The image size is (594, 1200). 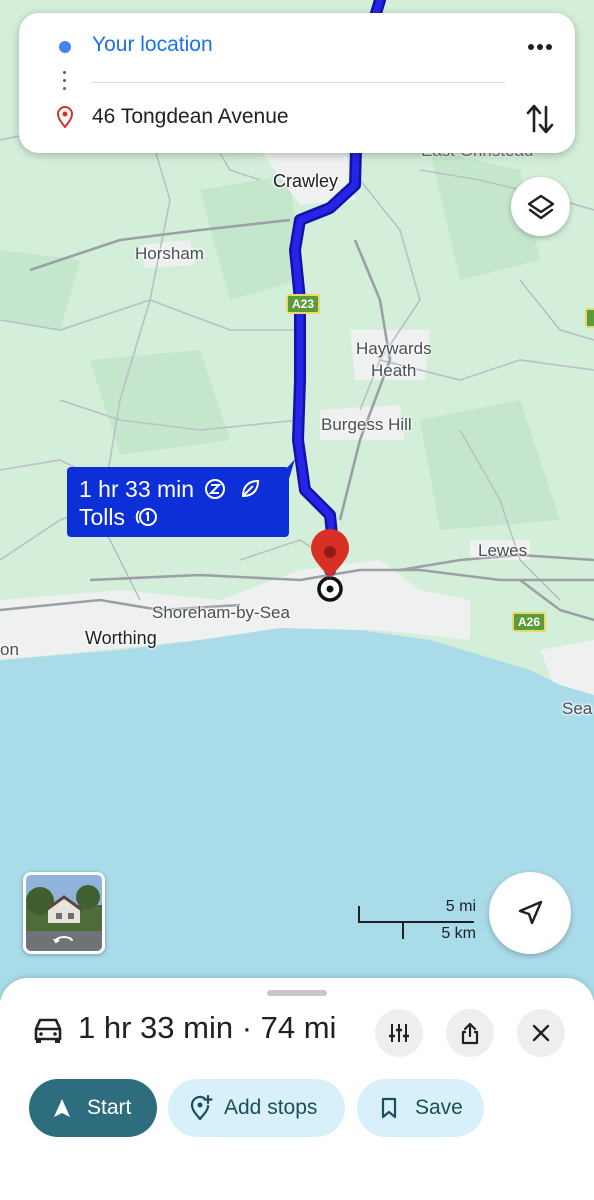 I want to click on layers-button, so click(x=540, y=206).